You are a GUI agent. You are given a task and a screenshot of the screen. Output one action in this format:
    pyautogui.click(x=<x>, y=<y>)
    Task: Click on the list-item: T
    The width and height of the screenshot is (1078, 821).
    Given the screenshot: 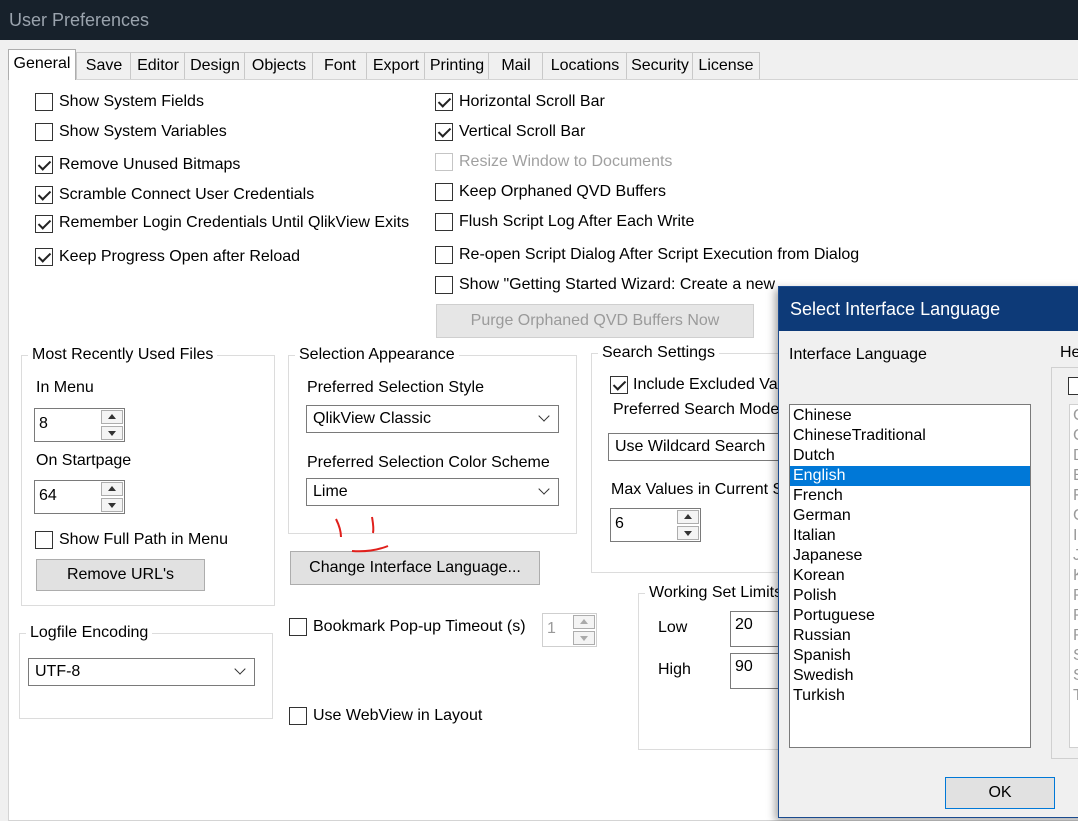 What is the action you would take?
    pyautogui.click(x=1075, y=695)
    